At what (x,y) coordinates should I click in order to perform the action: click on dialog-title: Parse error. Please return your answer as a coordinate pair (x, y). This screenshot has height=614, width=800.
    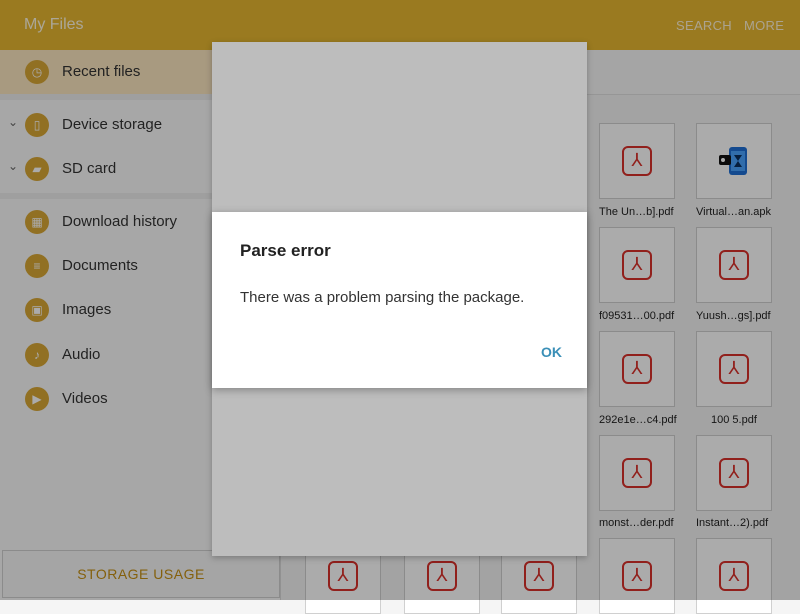
    Looking at the image, I should click on (285, 250).